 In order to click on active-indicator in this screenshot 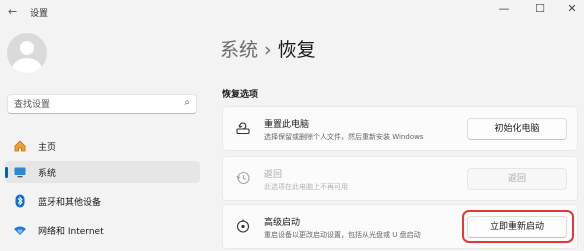, I will do `click(6, 172)`.